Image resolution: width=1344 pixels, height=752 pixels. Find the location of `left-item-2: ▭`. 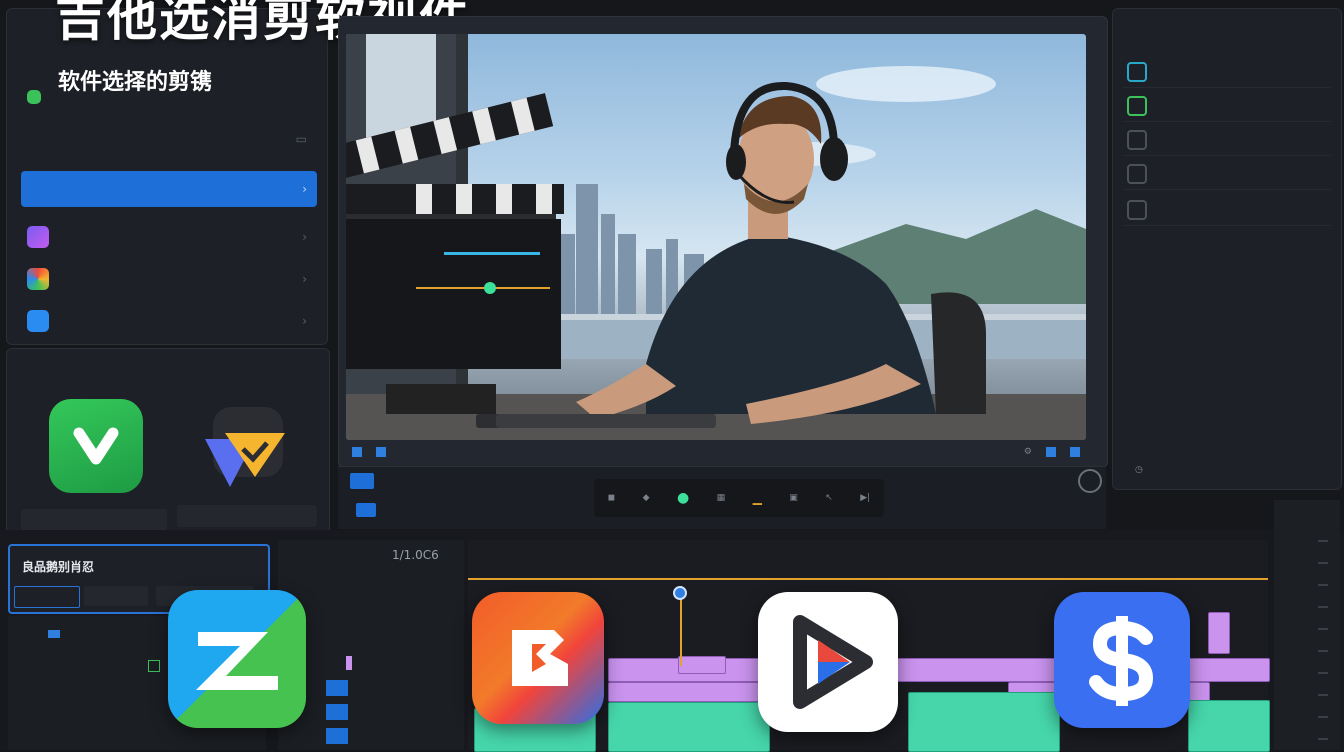

left-item-2: ▭ is located at coordinates (169, 139).